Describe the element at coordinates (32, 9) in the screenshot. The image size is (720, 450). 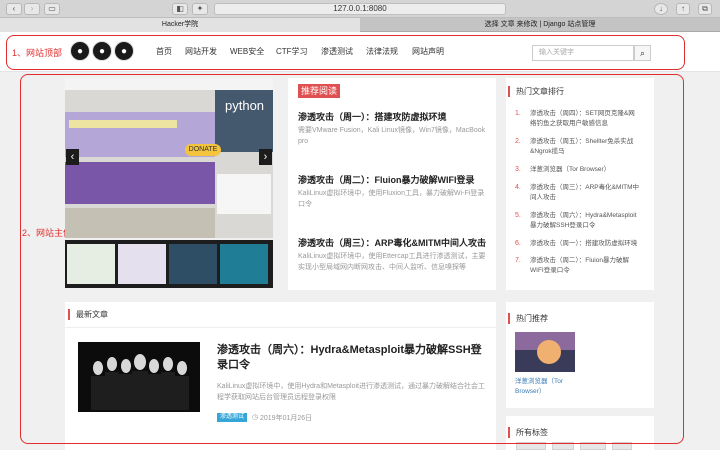
I see `forward-icon: ›` at that location.